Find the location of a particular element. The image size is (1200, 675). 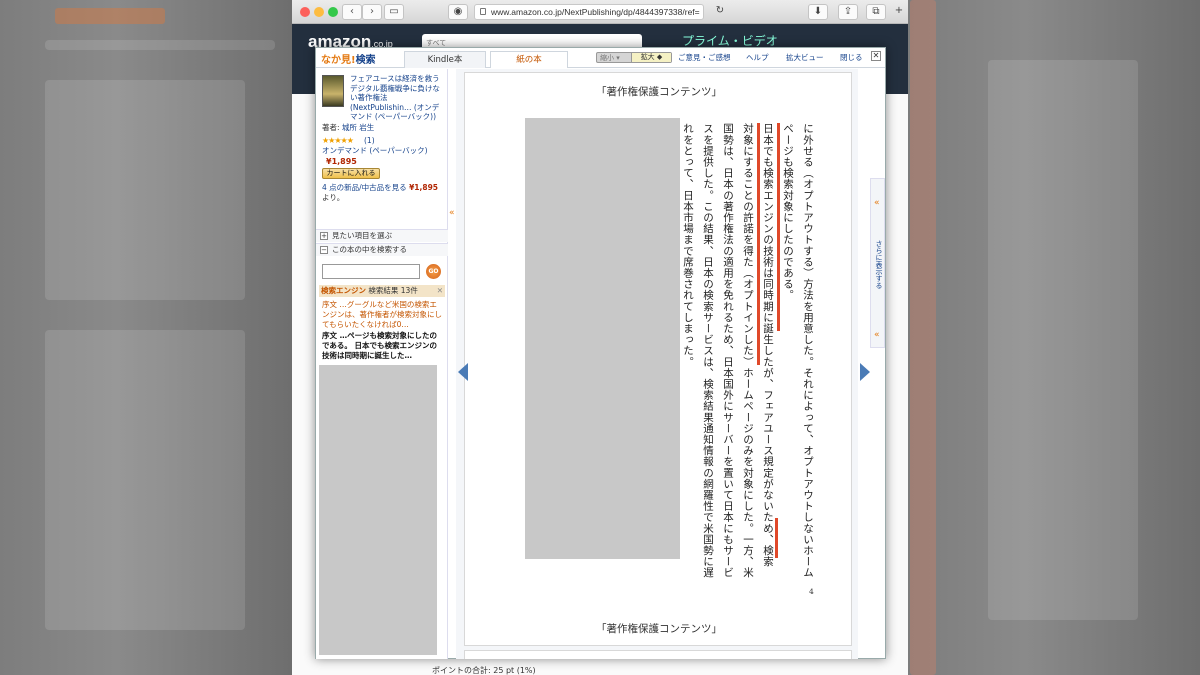

expand-view-link: 拡大ビュー is located at coordinates (805, 57).